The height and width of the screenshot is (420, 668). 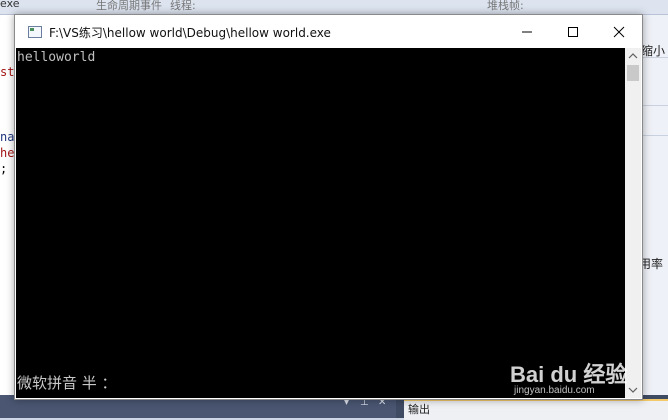 I want to click on scroll-thumb, so click(x=633, y=73).